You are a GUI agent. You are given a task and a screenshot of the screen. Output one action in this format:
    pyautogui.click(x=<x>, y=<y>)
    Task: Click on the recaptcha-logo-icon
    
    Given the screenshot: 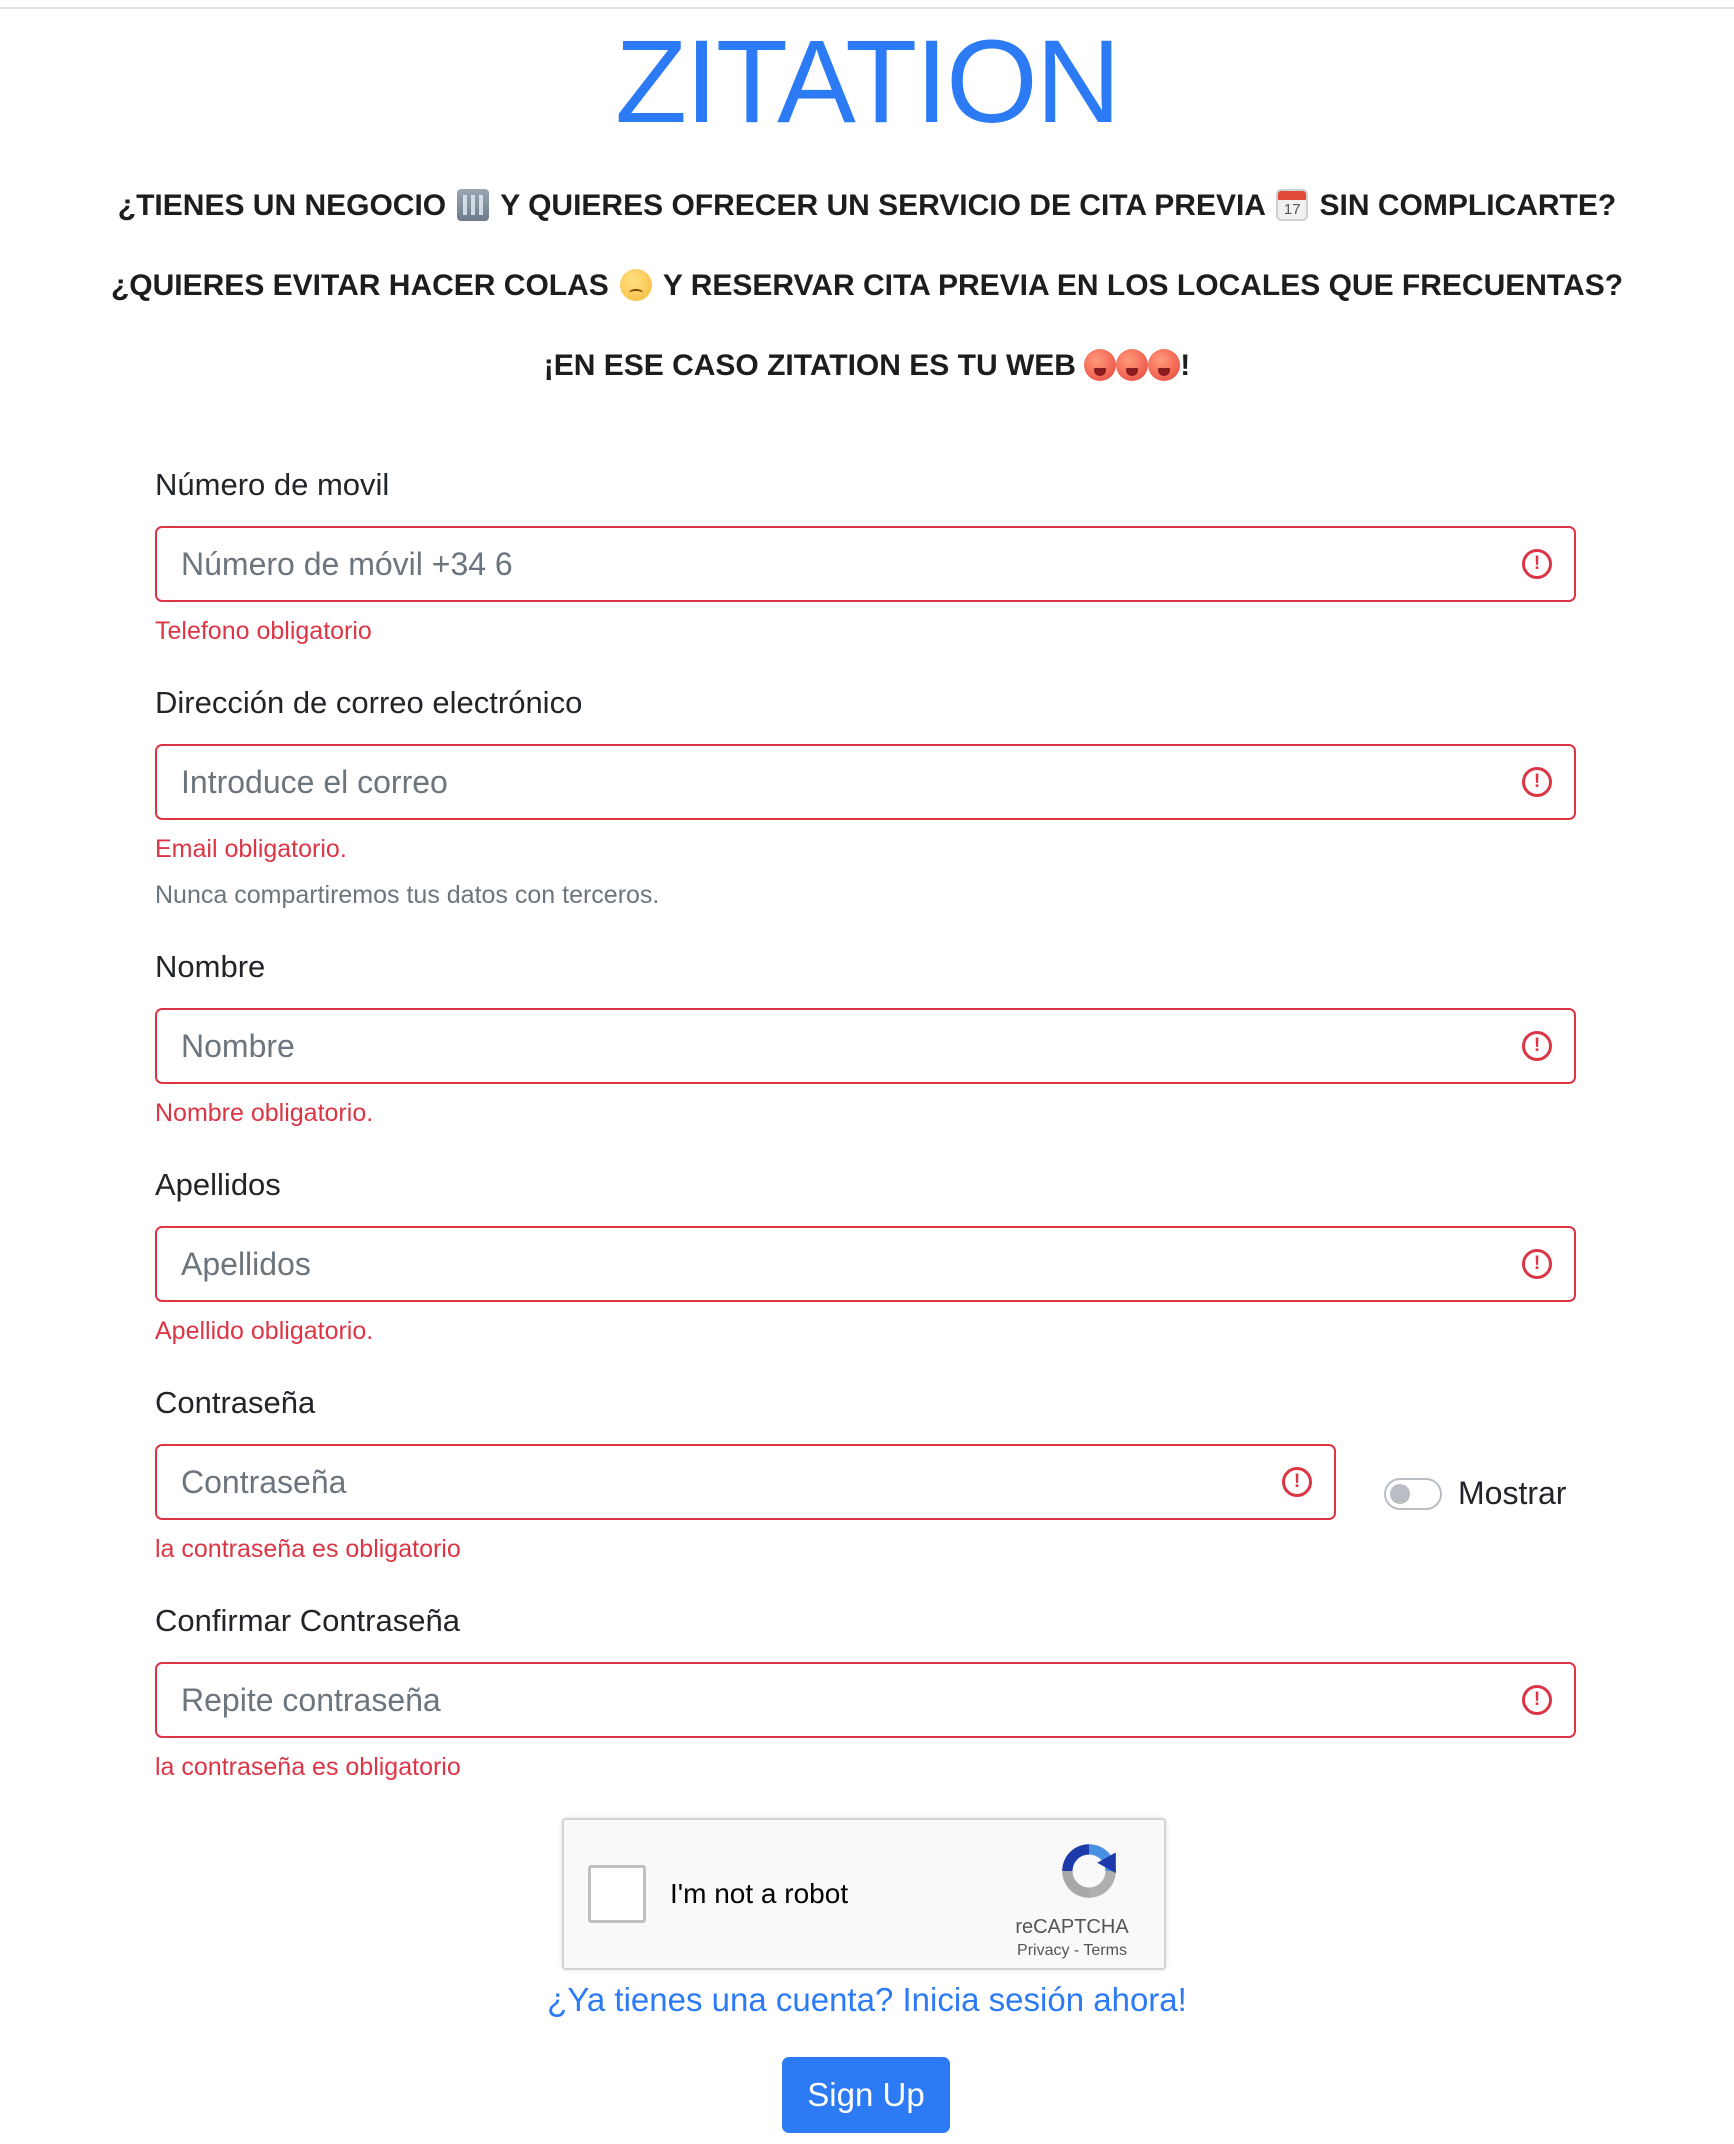 What is the action you would take?
    pyautogui.click(x=1089, y=1871)
    